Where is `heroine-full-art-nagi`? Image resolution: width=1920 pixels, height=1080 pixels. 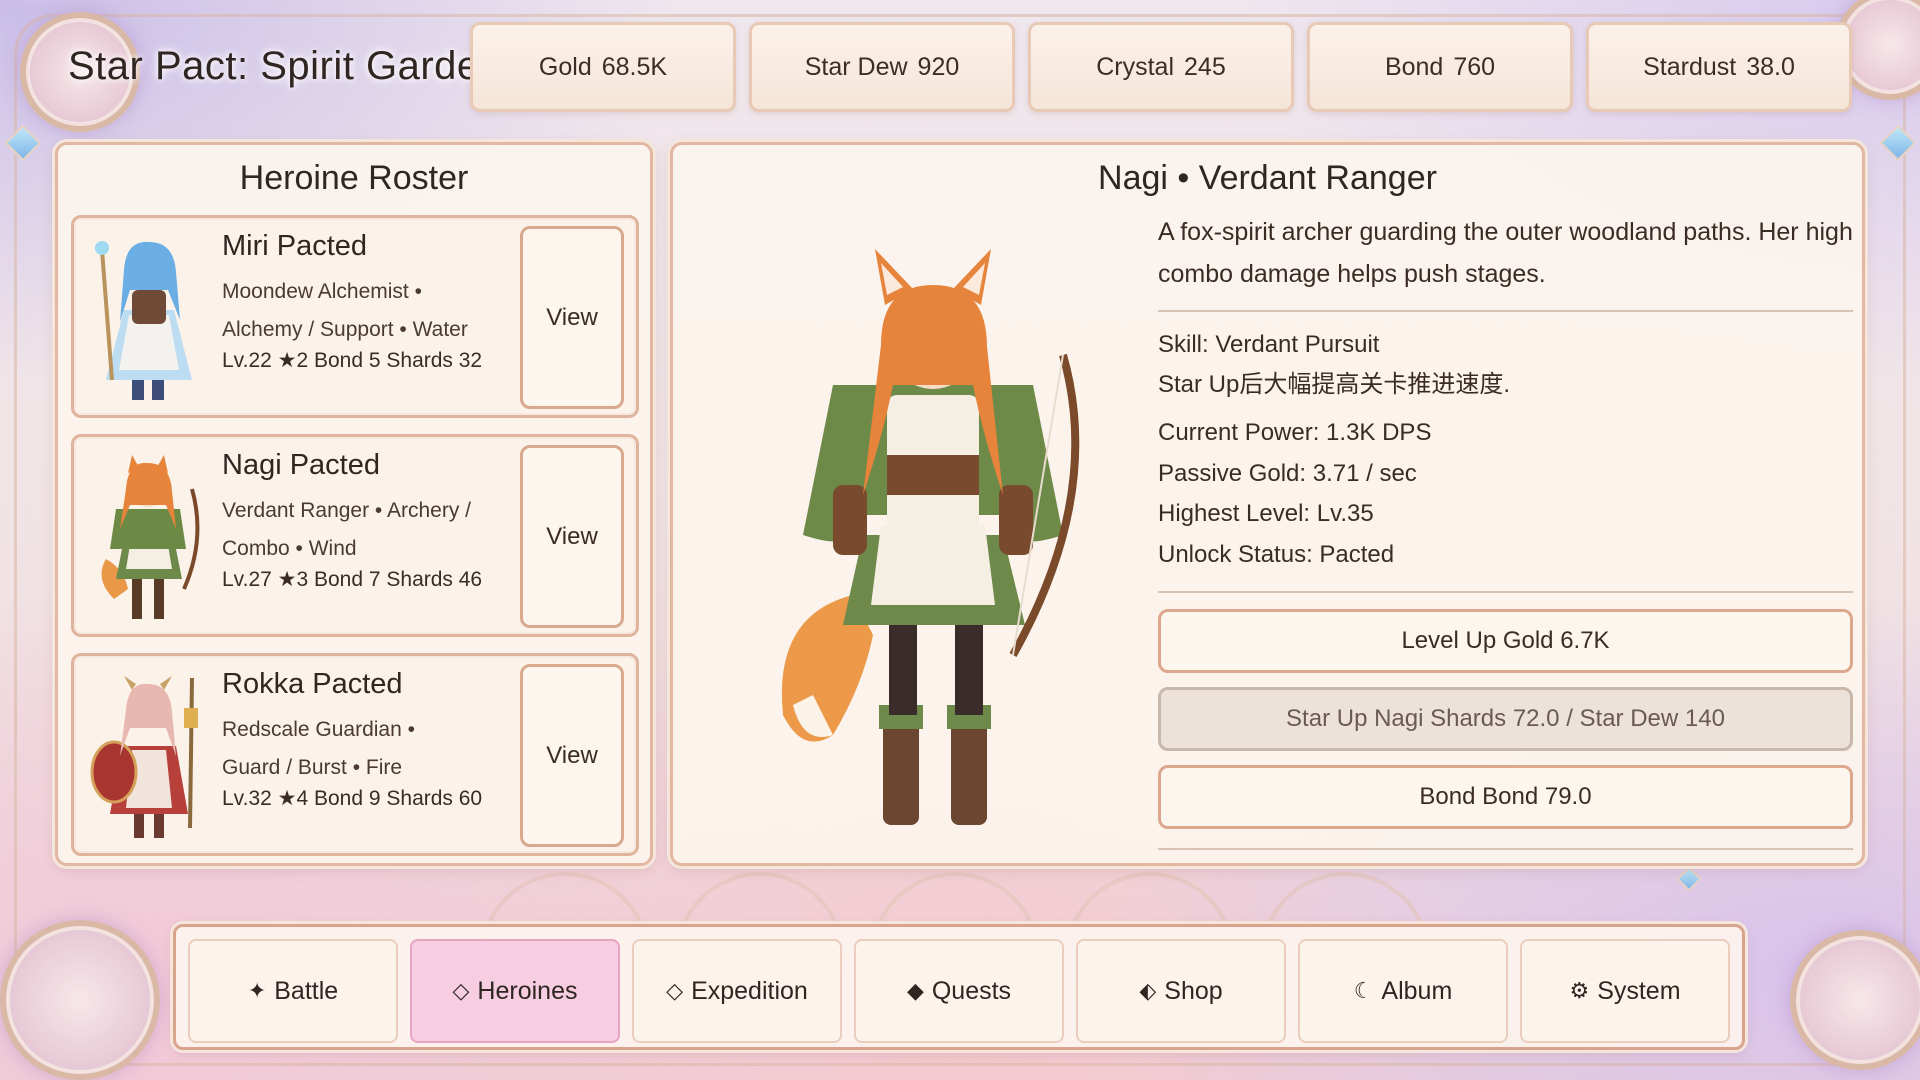
heroine-full-art-nagi is located at coordinates (930, 537).